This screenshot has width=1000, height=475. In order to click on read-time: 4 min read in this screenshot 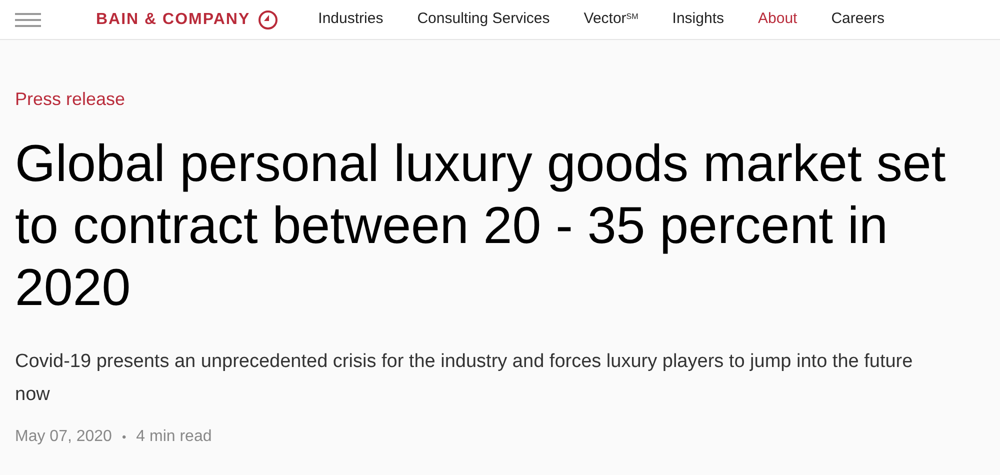, I will do `click(174, 437)`.